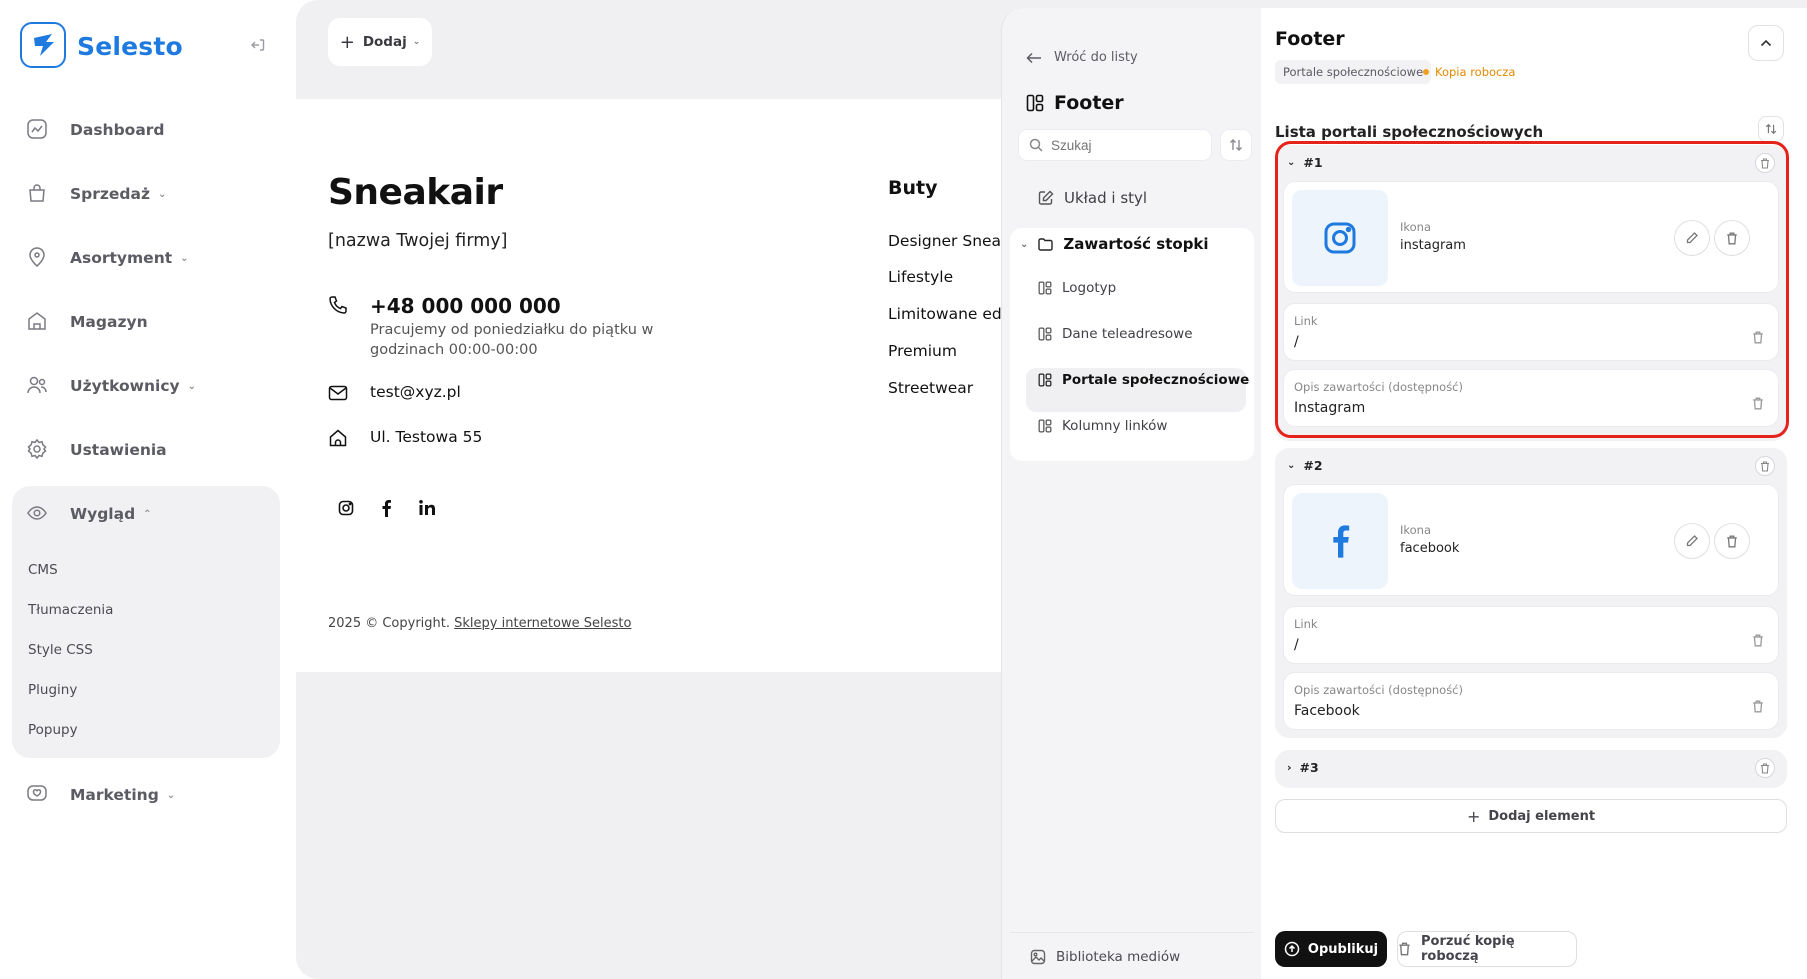 The height and width of the screenshot is (979, 1807). Describe the element at coordinates (111, 386) in the screenshot. I see `sidebar-item-uzytkownicy: Użytkownicy ⌄` at that location.